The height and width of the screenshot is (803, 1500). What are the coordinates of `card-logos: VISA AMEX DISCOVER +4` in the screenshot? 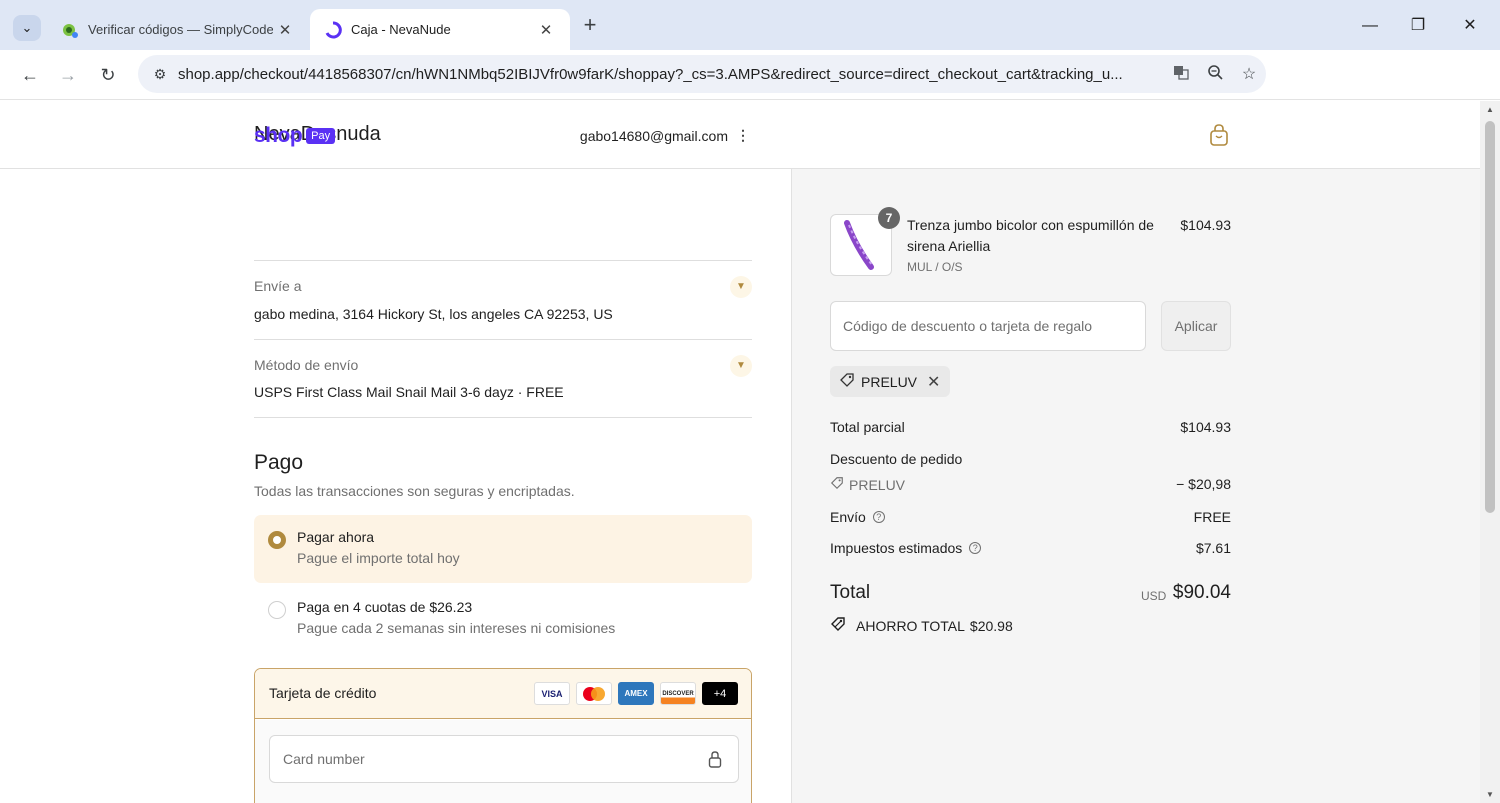 It's located at (636, 693).